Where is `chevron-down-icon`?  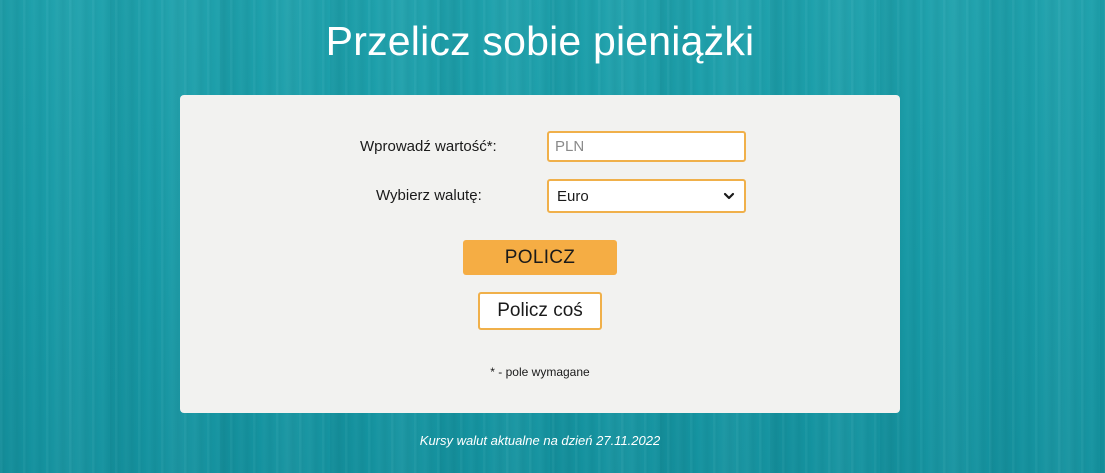 chevron-down-icon is located at coordinates (729, 196).